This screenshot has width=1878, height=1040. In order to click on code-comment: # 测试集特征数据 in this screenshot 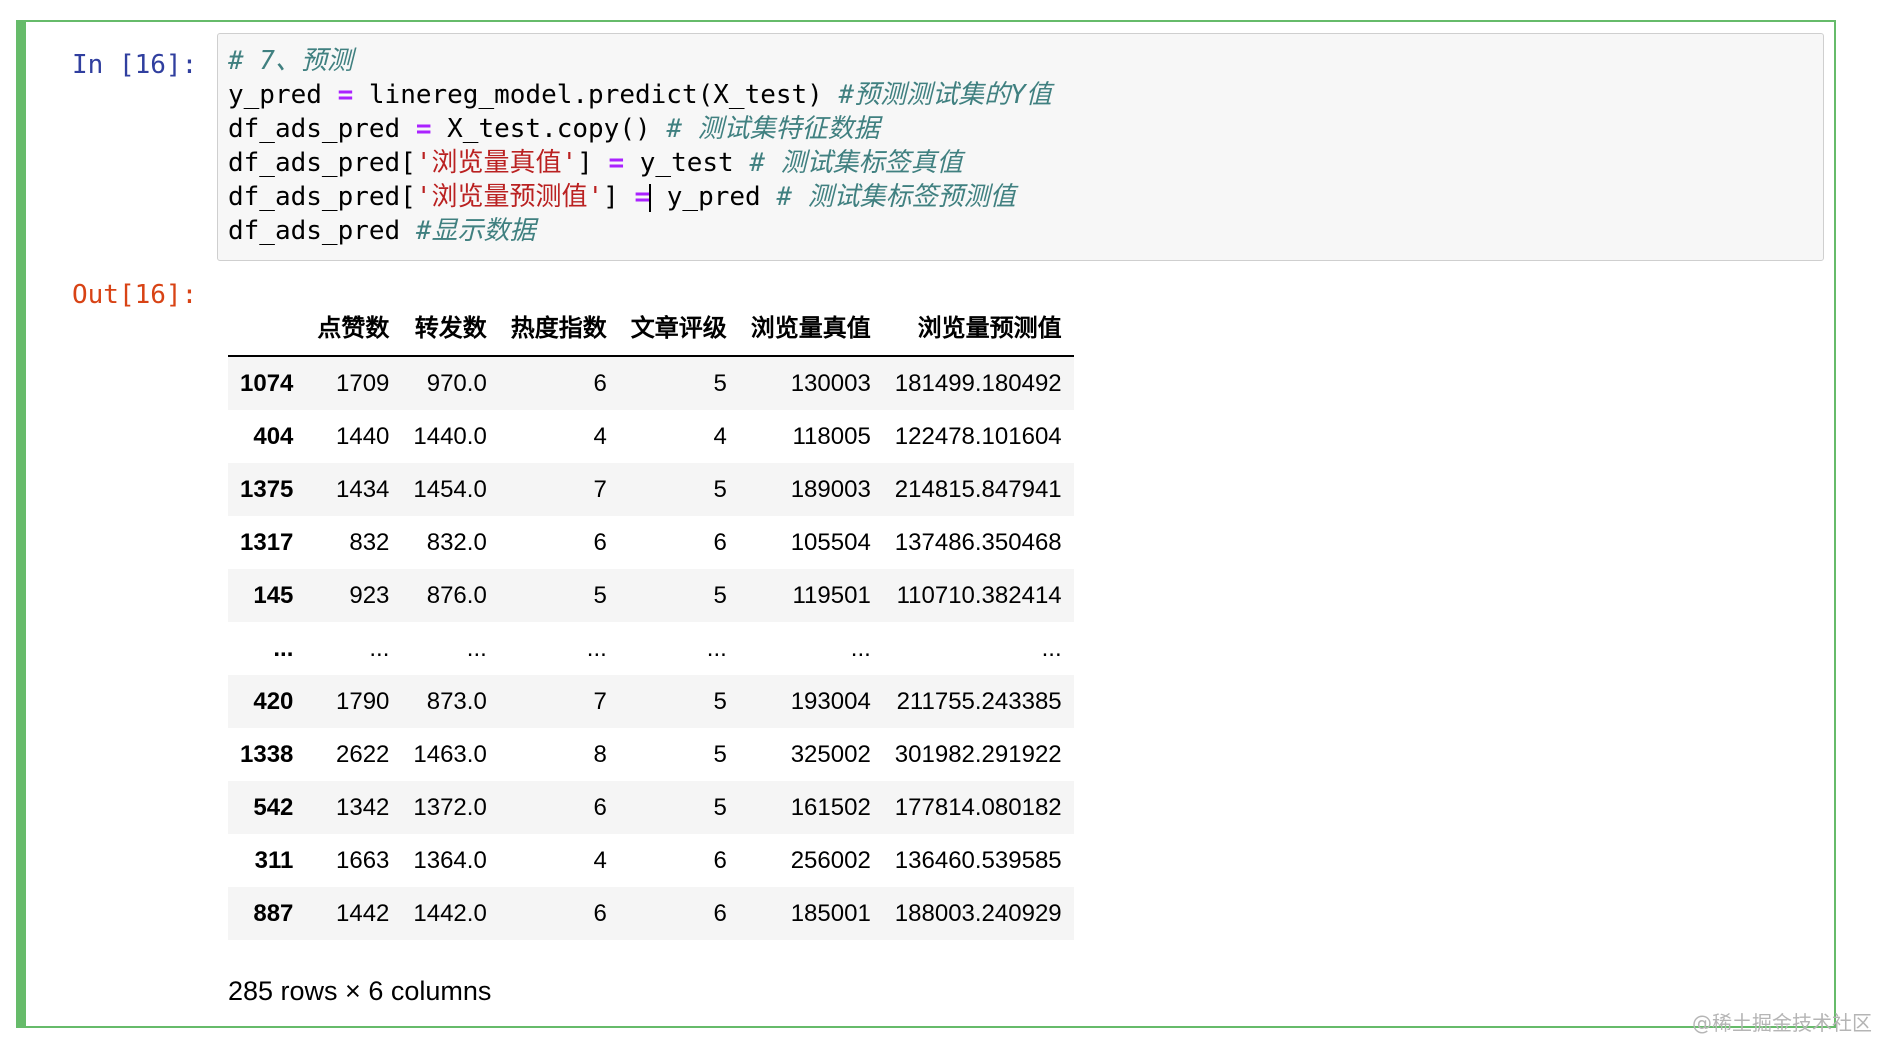, I will do `click(773, 129)`.